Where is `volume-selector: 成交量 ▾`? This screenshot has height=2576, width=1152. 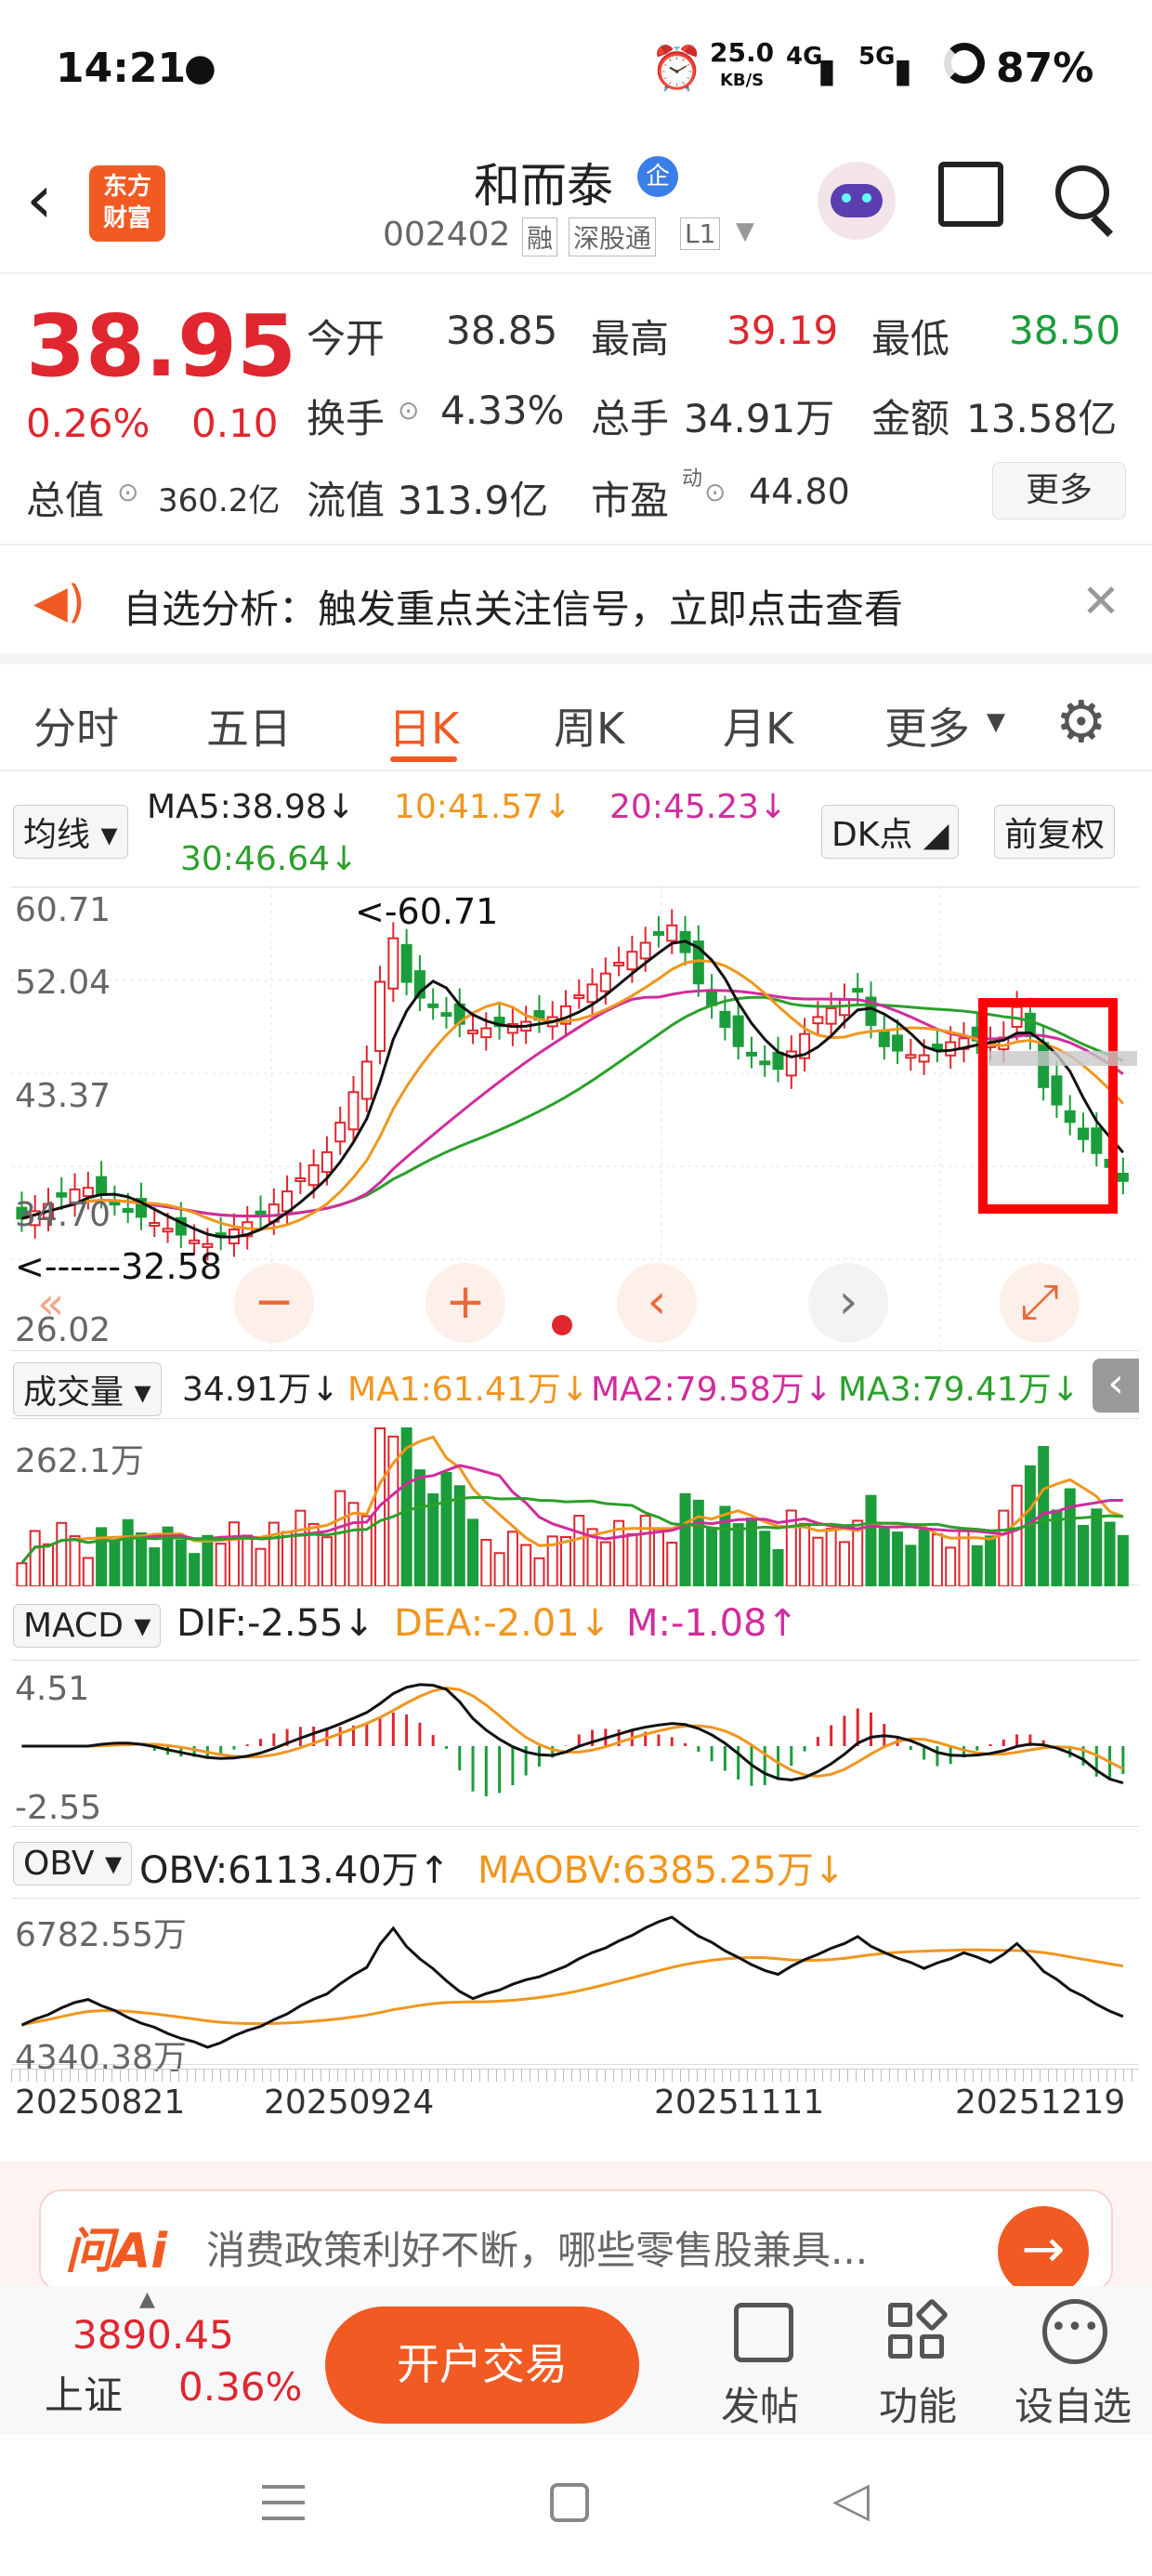 volume-selector: 成交量 ▾ is located at coordinates (87, 1389).